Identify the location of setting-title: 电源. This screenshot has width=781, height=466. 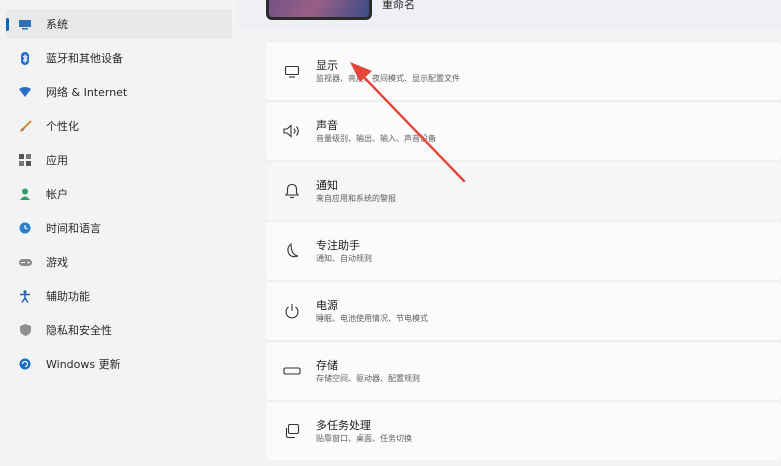
(327, 305).